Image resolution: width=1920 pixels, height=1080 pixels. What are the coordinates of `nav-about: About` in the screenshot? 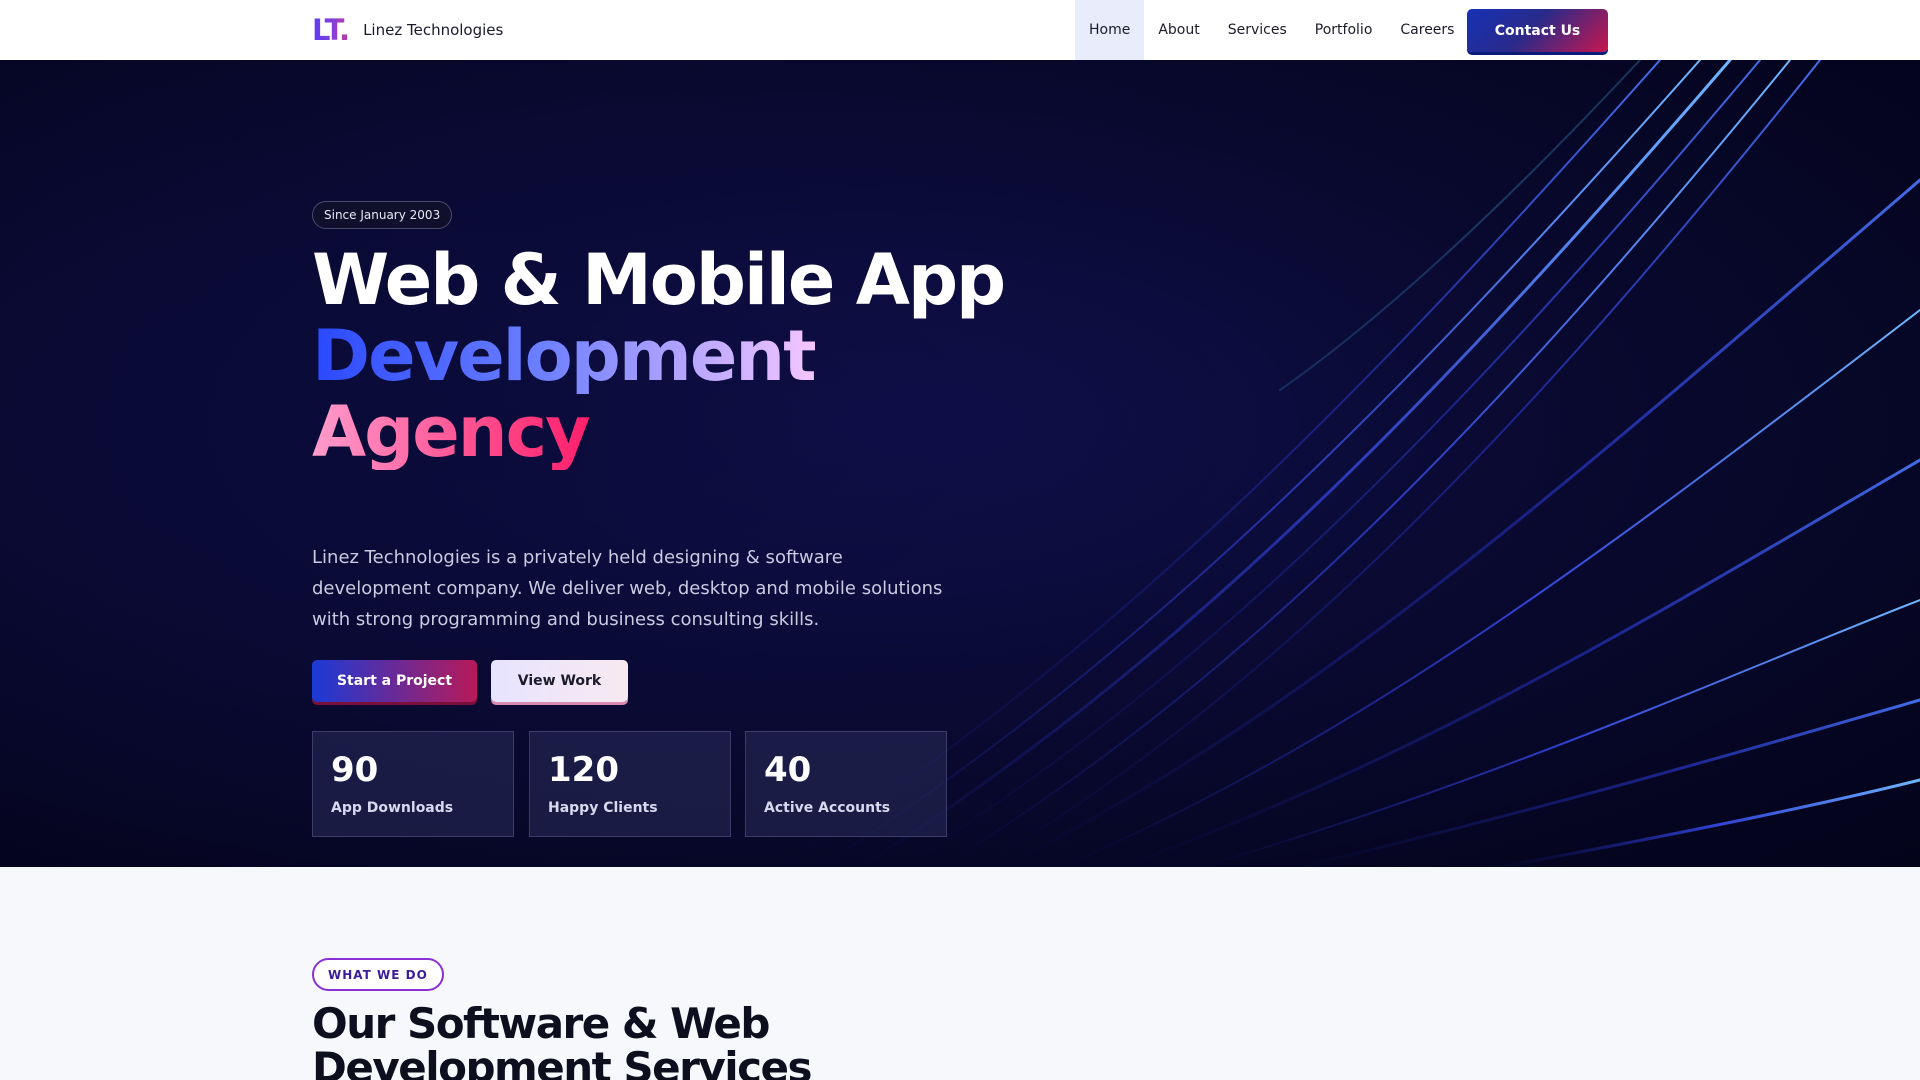 It's located at (1178, 30).